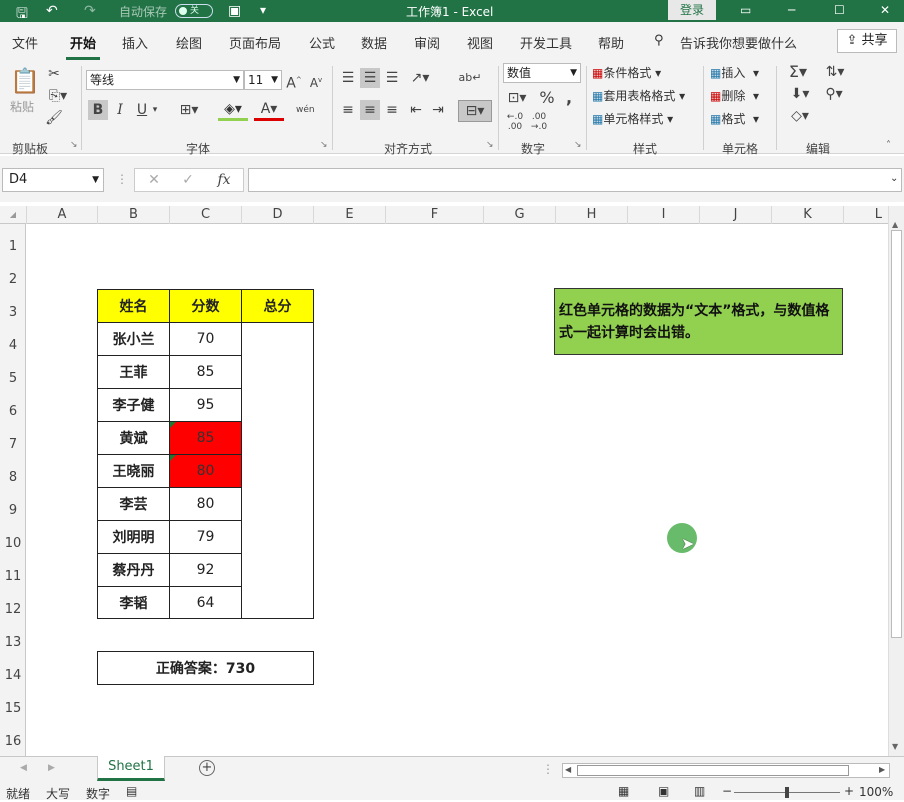  Describe the element at coordinates (626, 72) in the screenshot. I see `conditional-formatting-button: ▦条件格式 ▾` at that location.